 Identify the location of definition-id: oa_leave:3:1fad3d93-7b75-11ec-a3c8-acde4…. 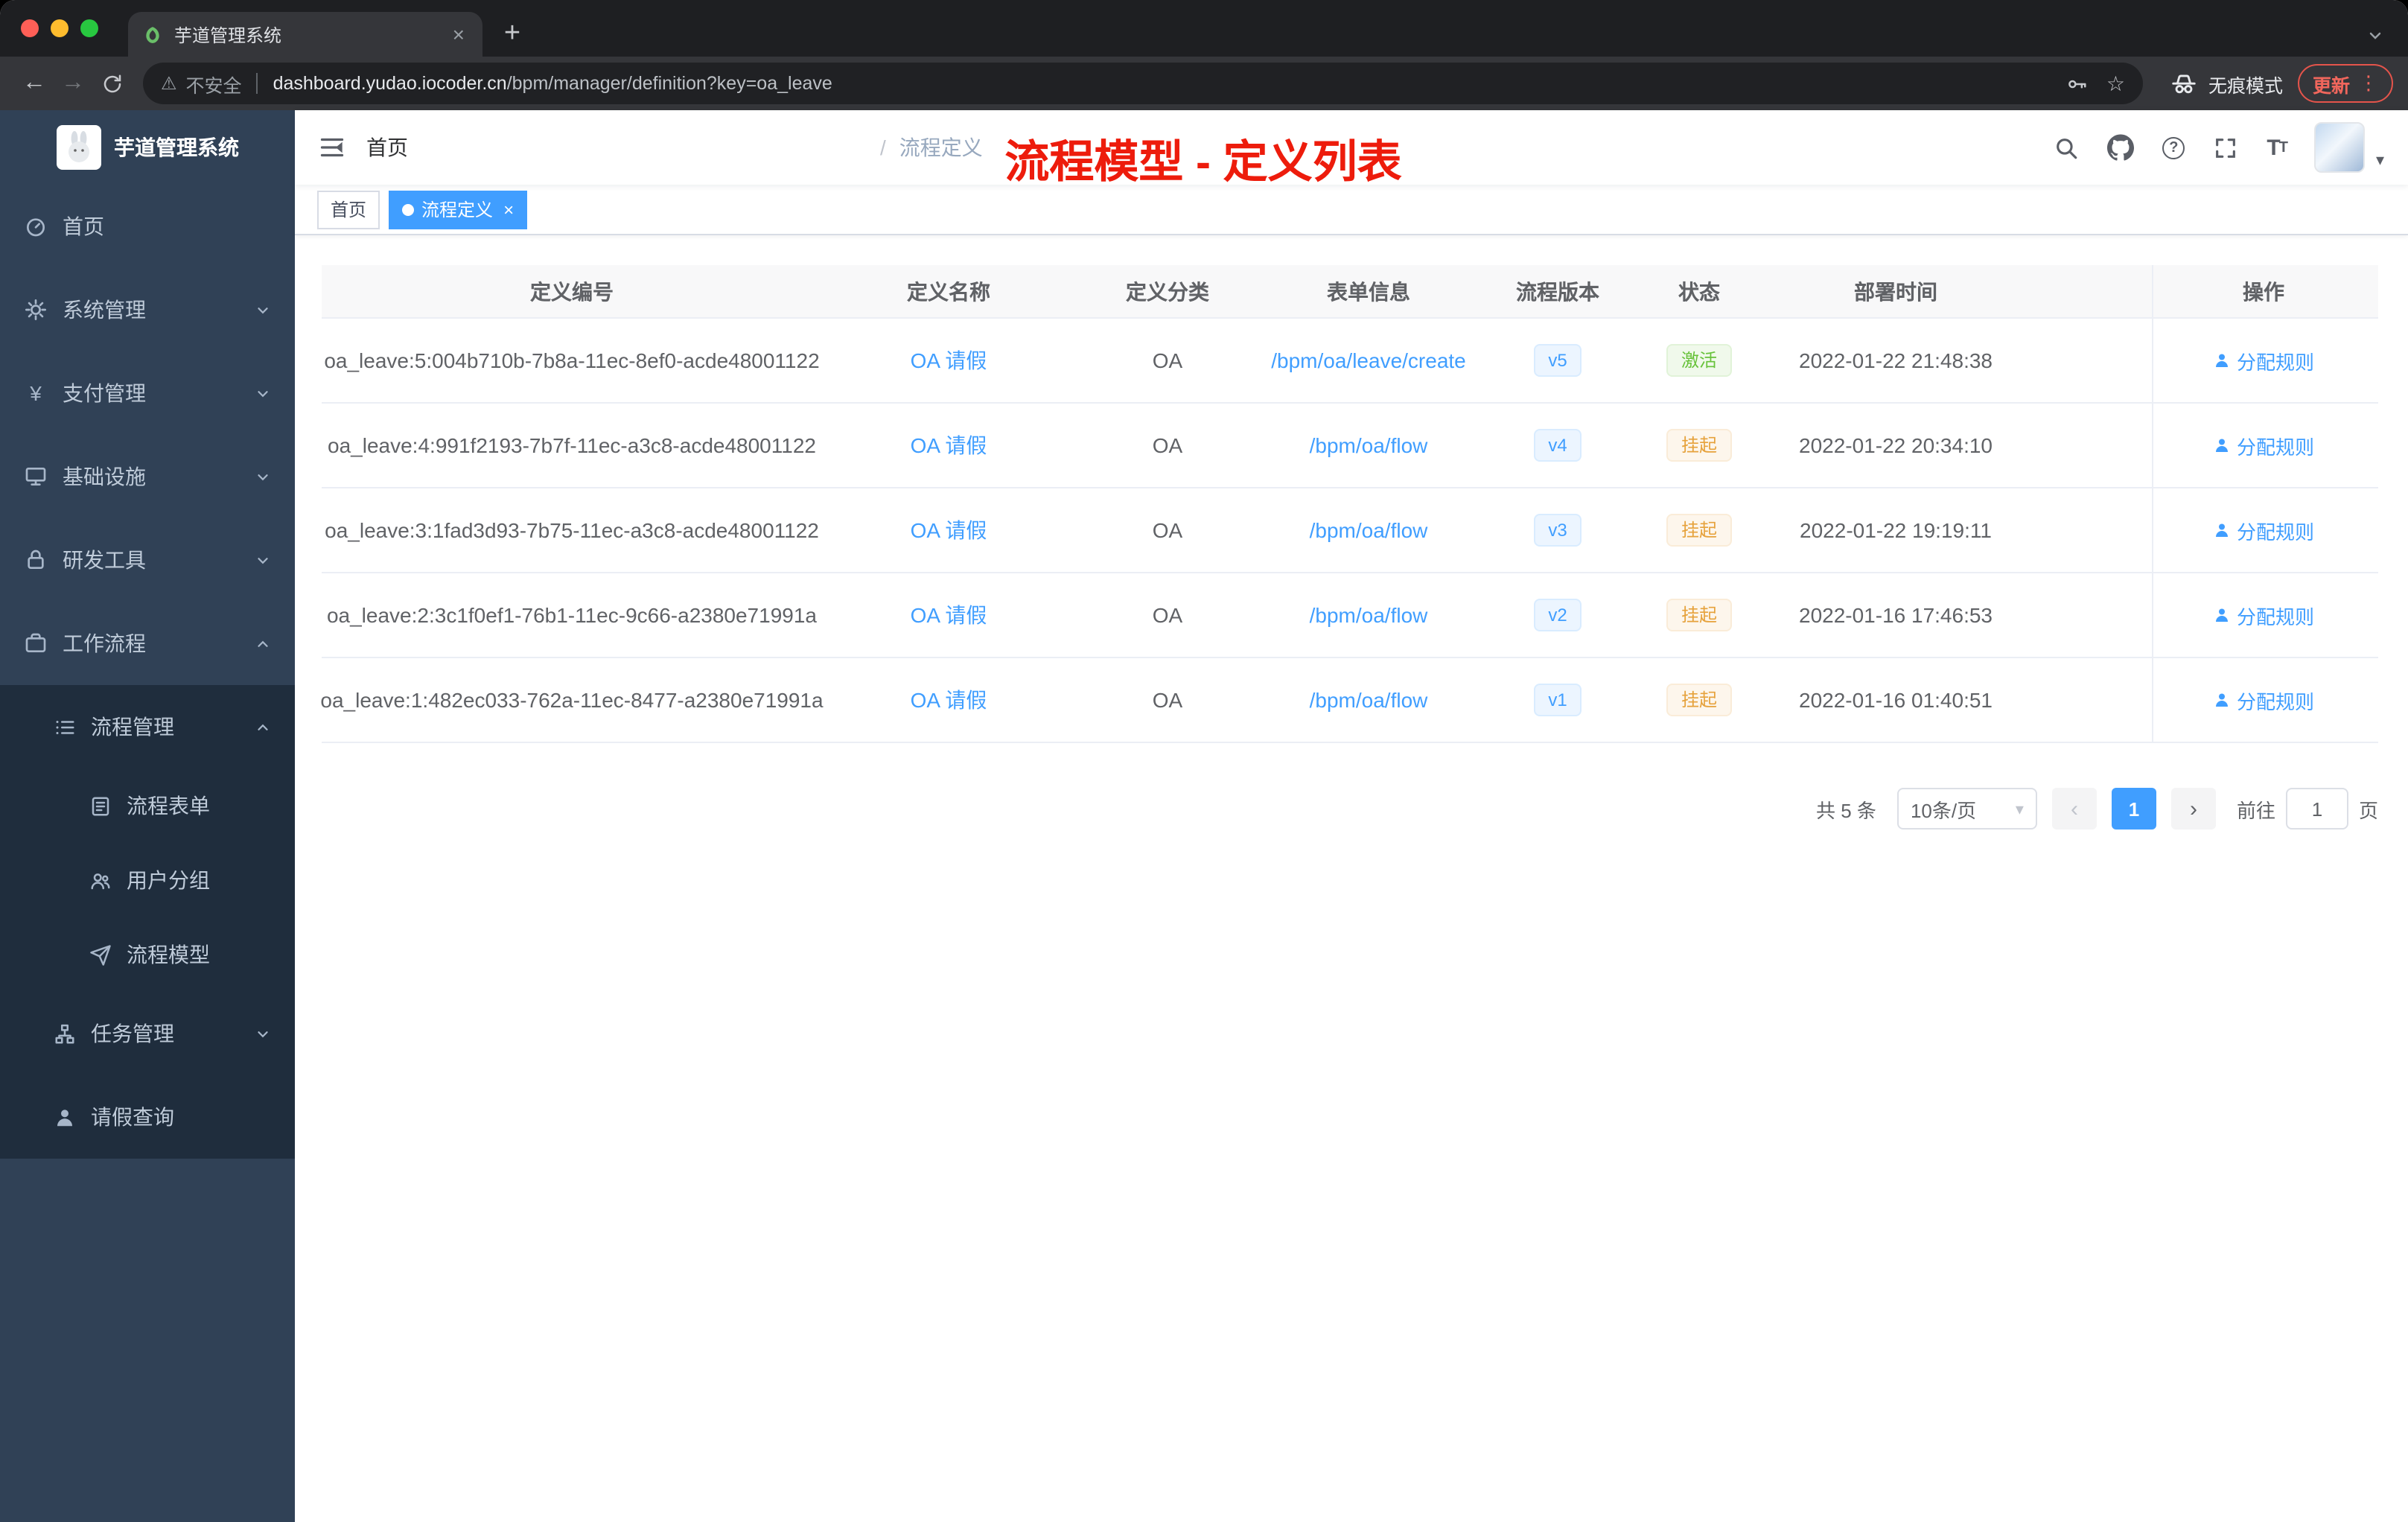
(572, 530).